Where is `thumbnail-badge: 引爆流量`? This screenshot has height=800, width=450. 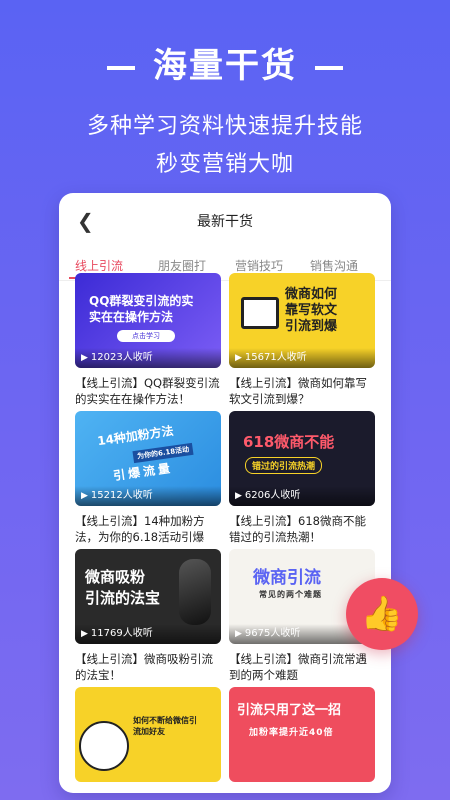 thumbnail-badge: 引爆流量 is located at coordinates (143, 472).